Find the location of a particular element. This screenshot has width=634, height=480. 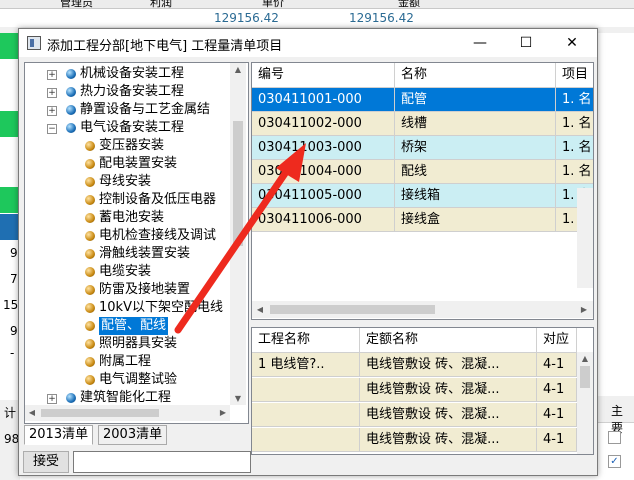

grid-vertical-scrollbar: ▲ is located at coordinates (585, 403).